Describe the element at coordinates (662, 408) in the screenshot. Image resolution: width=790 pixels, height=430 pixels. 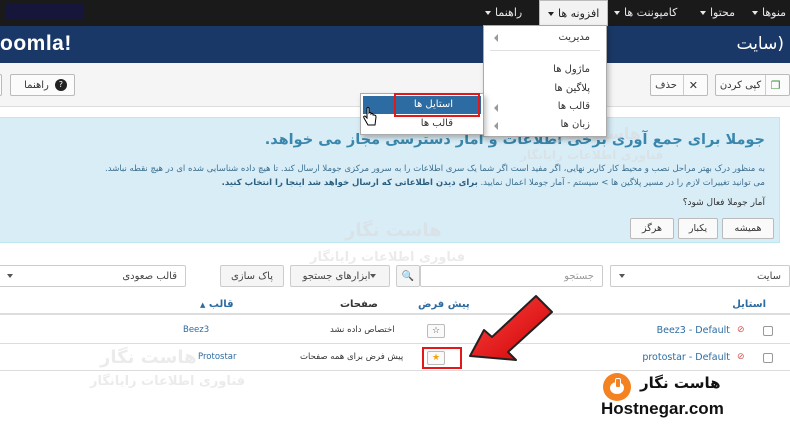
I see `logo-text-en: Hostnegar.com` at that location.